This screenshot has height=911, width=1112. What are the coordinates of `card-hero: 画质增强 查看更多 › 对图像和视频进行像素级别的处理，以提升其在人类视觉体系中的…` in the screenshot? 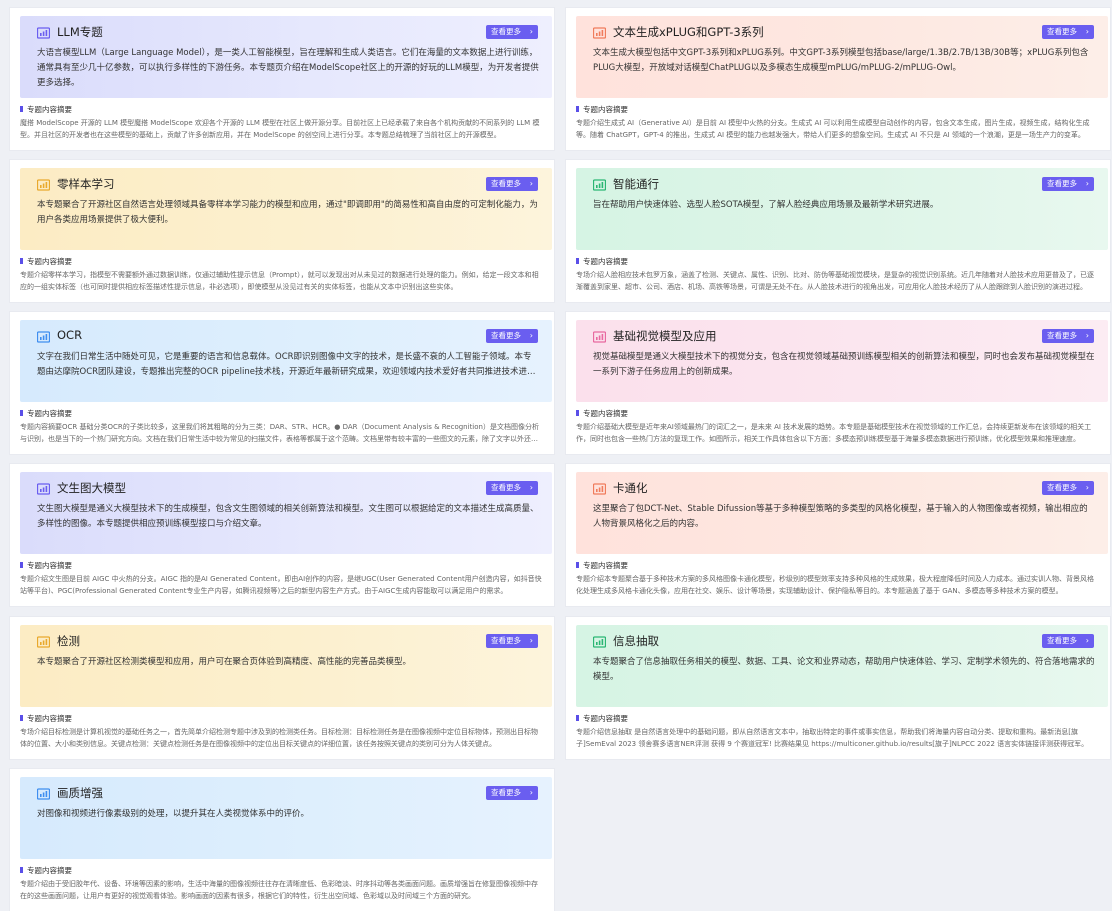 It's located at (286, 818).